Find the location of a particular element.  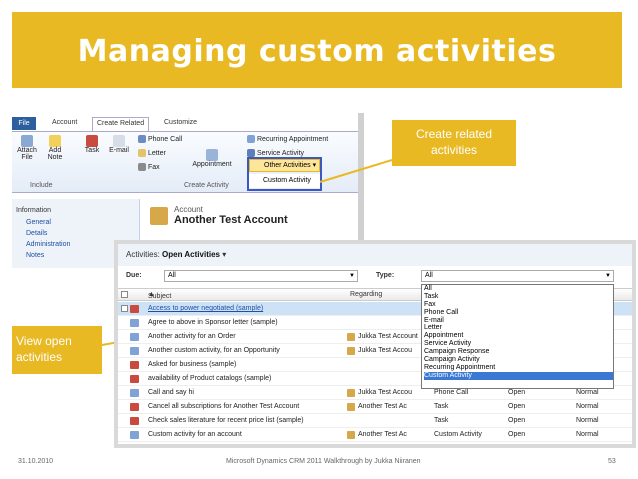

due-value: All is located at coordinates (172, 275).